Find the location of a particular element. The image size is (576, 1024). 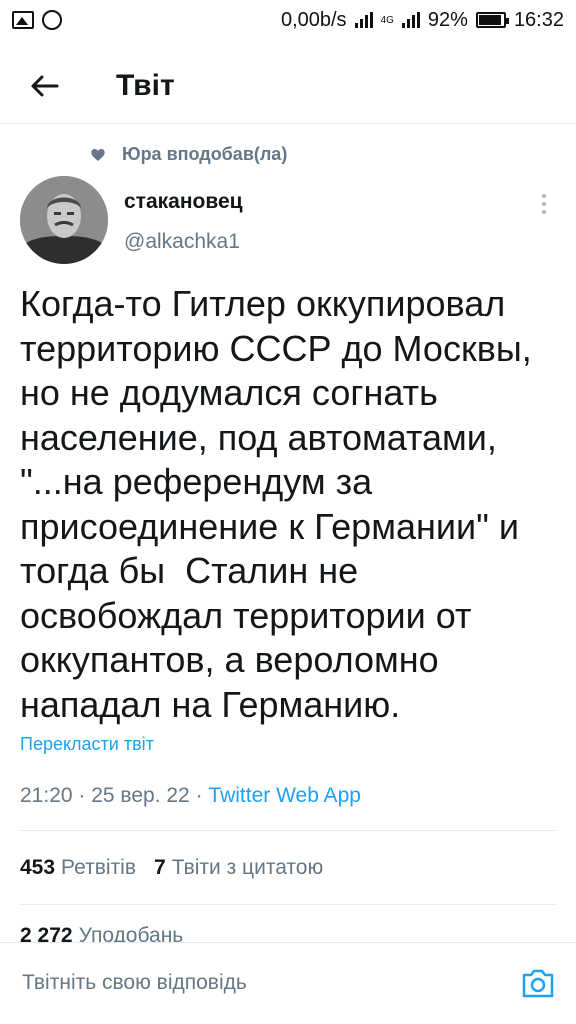

likes-stat: 2 272 Уподобань is located at coordinates (101, 933).